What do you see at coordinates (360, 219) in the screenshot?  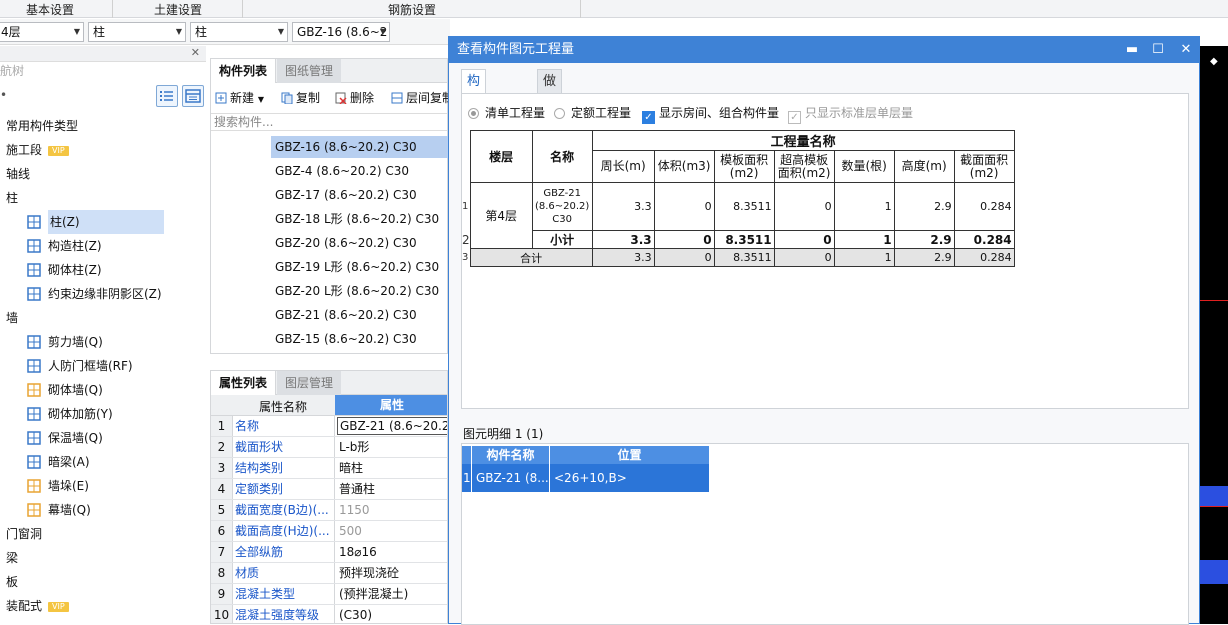 I see `component-list-item: GBZ-18 L形 (8.6~20.2) C30` at bounding box center [360, 219].